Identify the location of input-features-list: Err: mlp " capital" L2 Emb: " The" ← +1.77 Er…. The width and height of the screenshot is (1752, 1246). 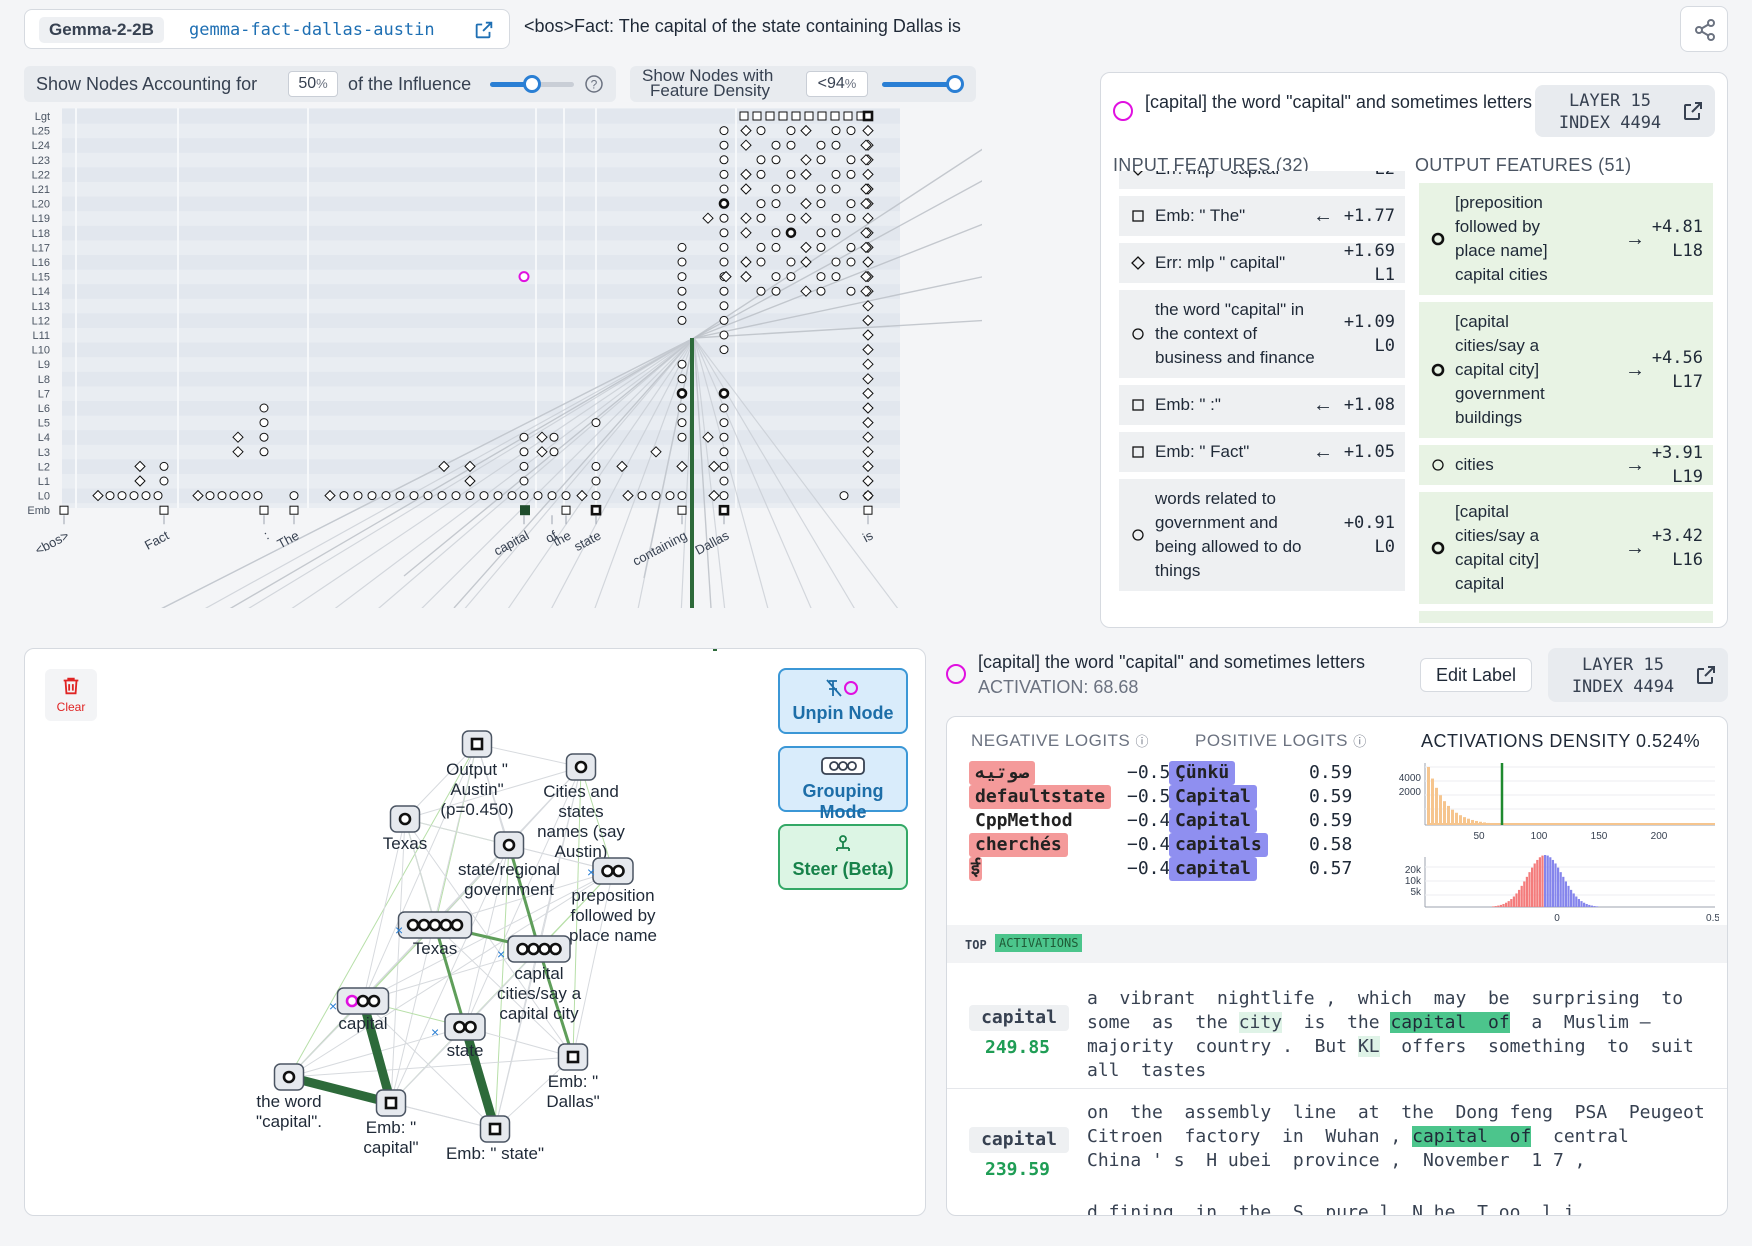
(1262, 391).